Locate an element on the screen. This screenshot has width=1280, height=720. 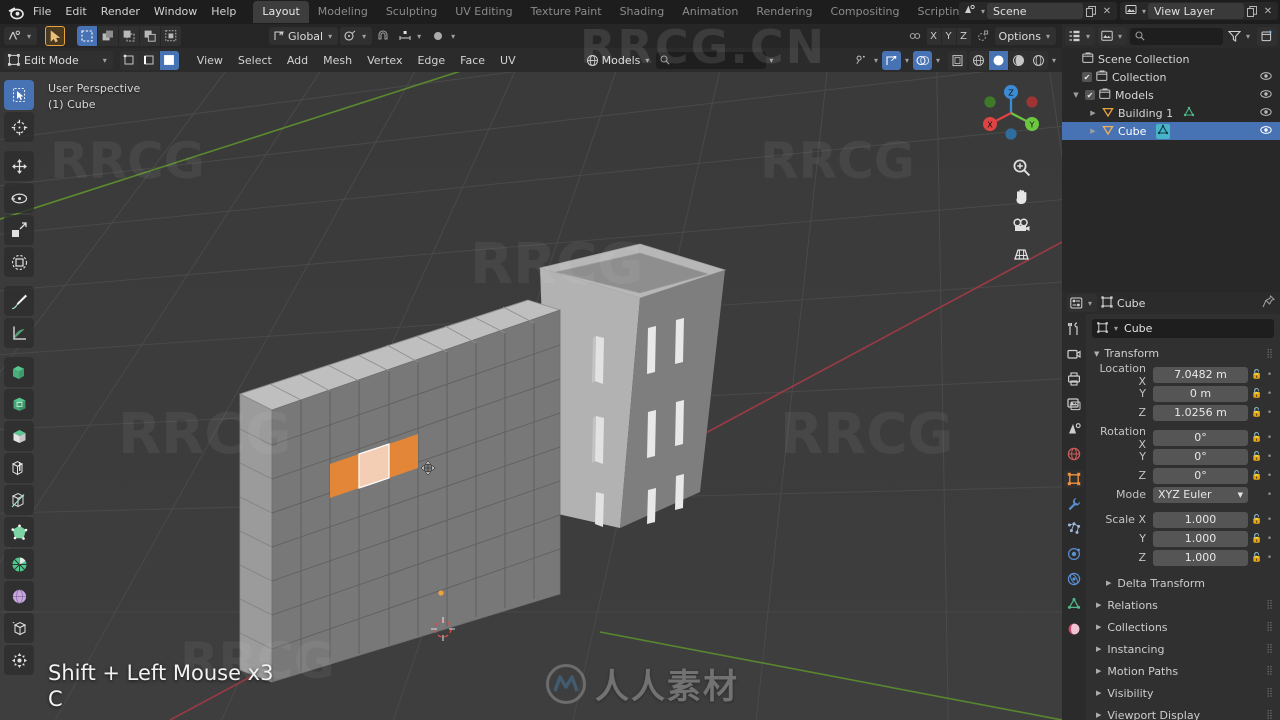
collection-filter-selector: Models ▾ is located at coordinates (619, 60).